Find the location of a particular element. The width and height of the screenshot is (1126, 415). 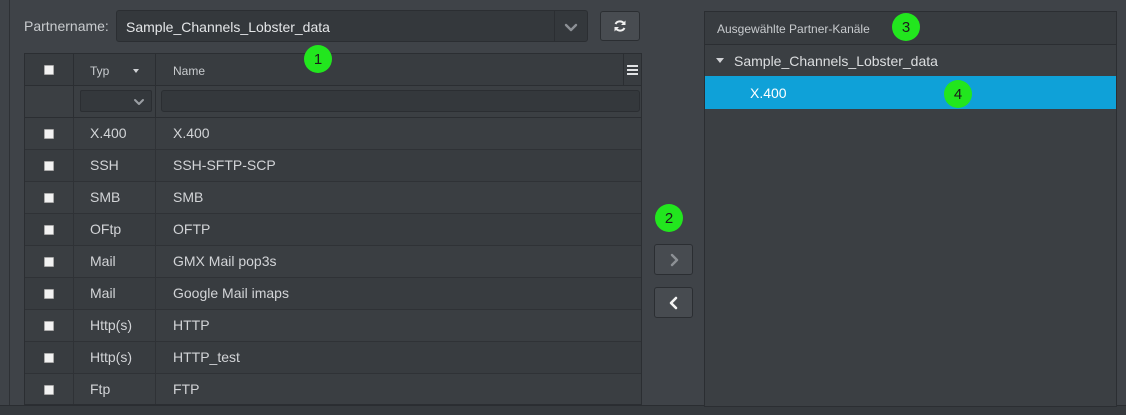

select-all-checkbox is located at coordinates (49, 70).